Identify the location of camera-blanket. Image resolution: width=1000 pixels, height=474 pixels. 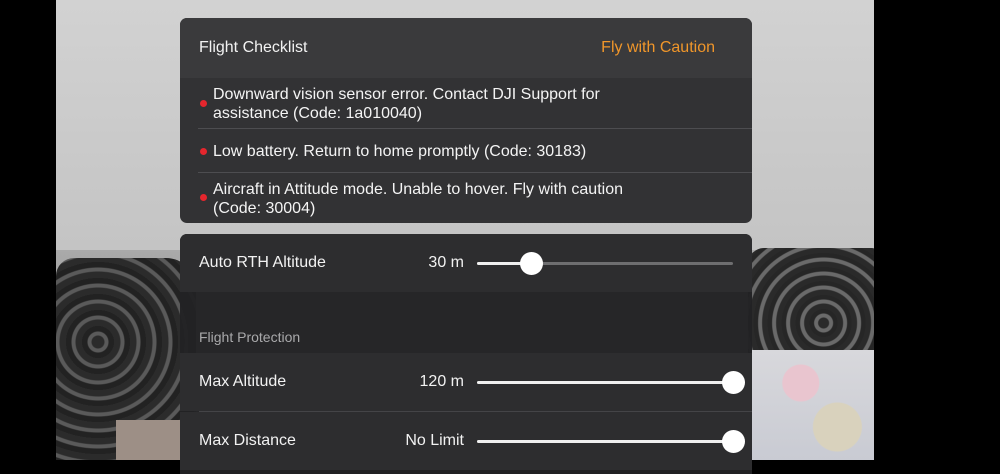
(813, 405).